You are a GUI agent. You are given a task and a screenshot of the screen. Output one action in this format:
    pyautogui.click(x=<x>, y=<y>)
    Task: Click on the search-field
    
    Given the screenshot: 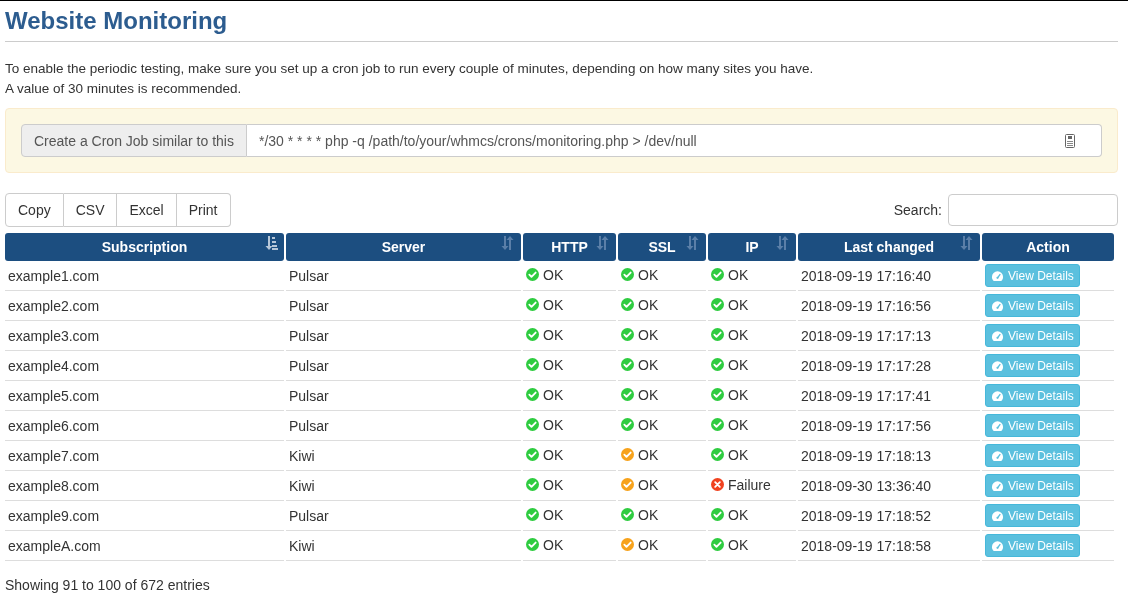 What is the action you would take?
    pyautogui.click(x=1033, y=210)
    